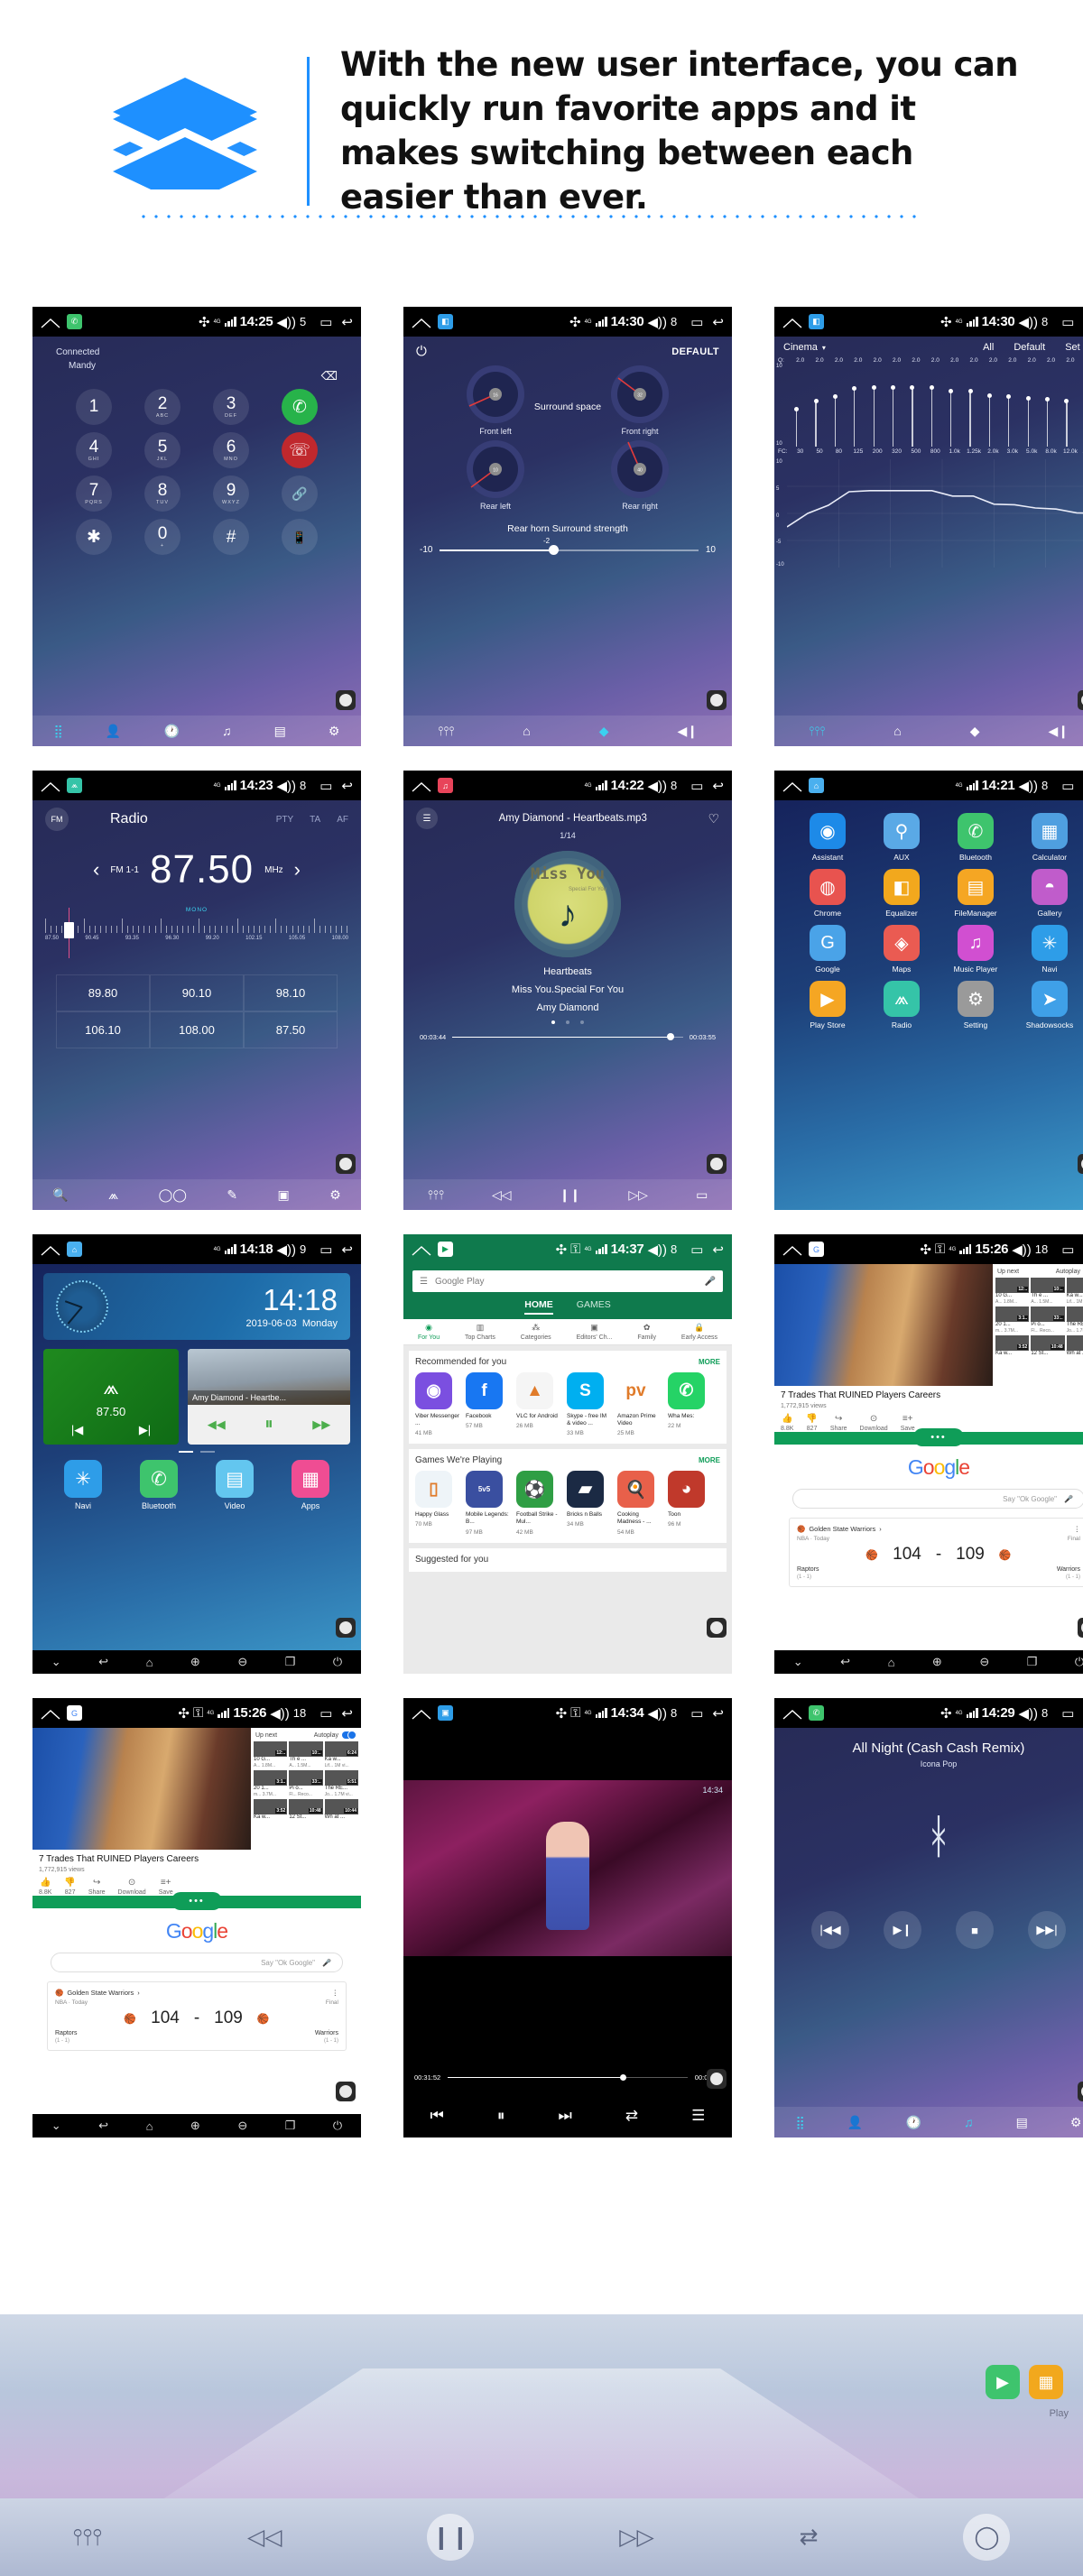 This screenshot has height=2576, width=1083. Describe the element at coordinates (436, 1195) in the screenshot. I see `eq-sliders-icon: ⫯⫯⫯` at that location.